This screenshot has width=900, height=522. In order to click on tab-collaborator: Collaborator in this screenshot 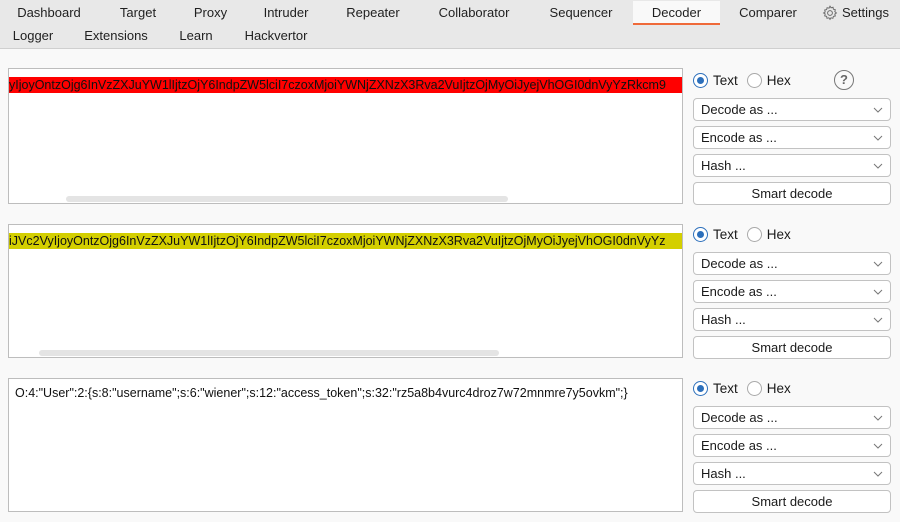, I will do `click(474, 13)`.